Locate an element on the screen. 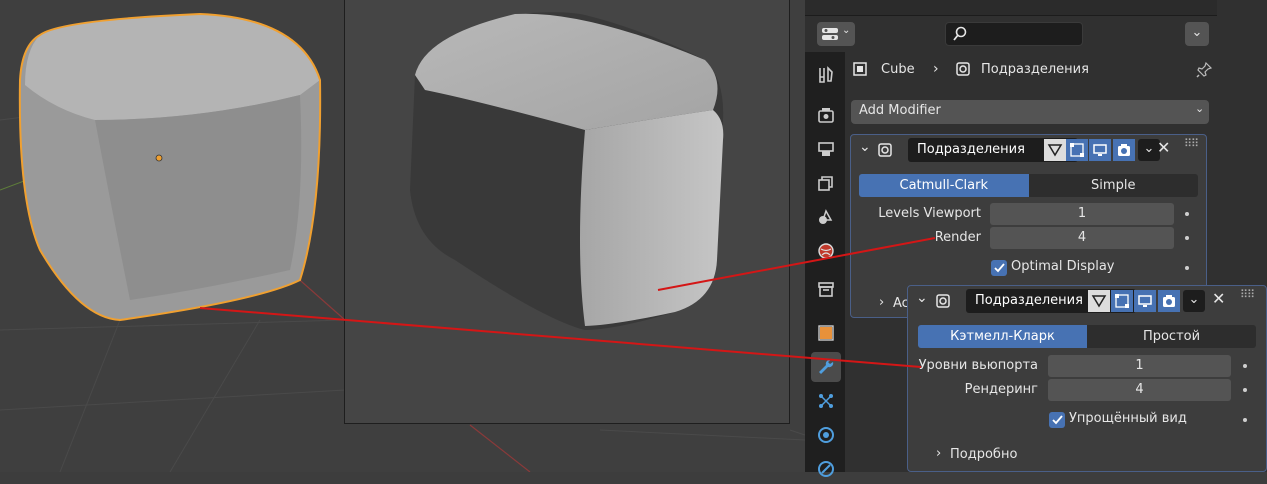 Image resolution: width=1267 pixels, height=484 pixels. levels-viewport-label: Уровни вьюпорта is located at coordinates (978, 365).